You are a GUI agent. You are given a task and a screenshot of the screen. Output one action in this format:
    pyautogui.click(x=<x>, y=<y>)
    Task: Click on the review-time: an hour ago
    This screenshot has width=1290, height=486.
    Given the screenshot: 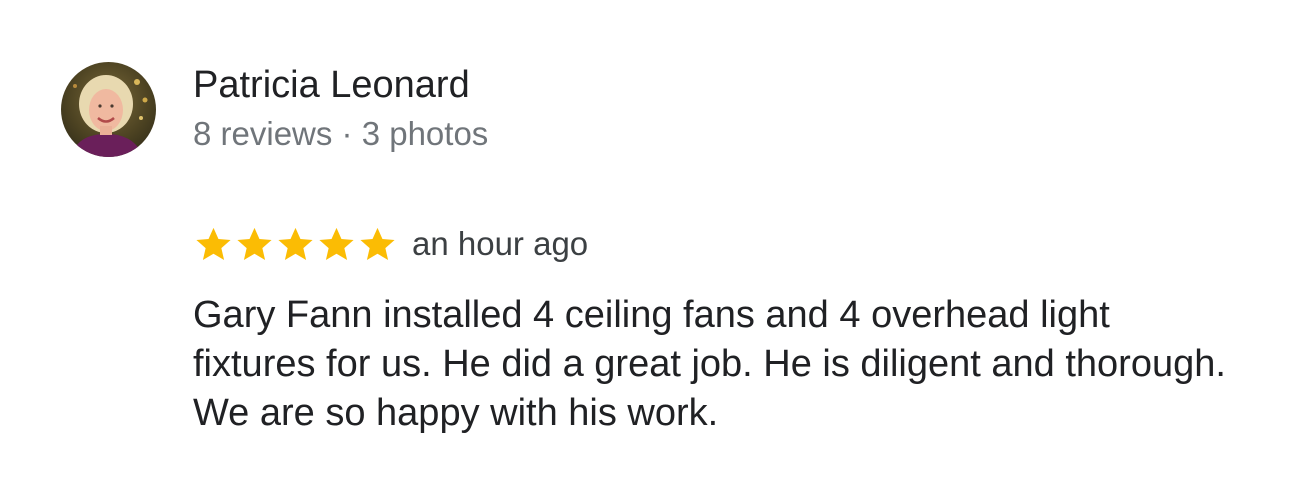 What is the action you would take?
    pyautogui.click(x=500, y=243)
    